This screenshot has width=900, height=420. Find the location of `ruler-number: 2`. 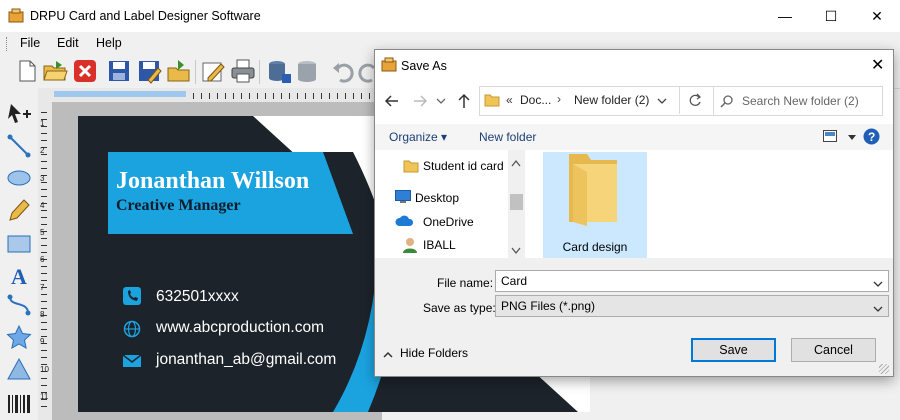

ruler-number: 2 is located at coordinates (42, 151).